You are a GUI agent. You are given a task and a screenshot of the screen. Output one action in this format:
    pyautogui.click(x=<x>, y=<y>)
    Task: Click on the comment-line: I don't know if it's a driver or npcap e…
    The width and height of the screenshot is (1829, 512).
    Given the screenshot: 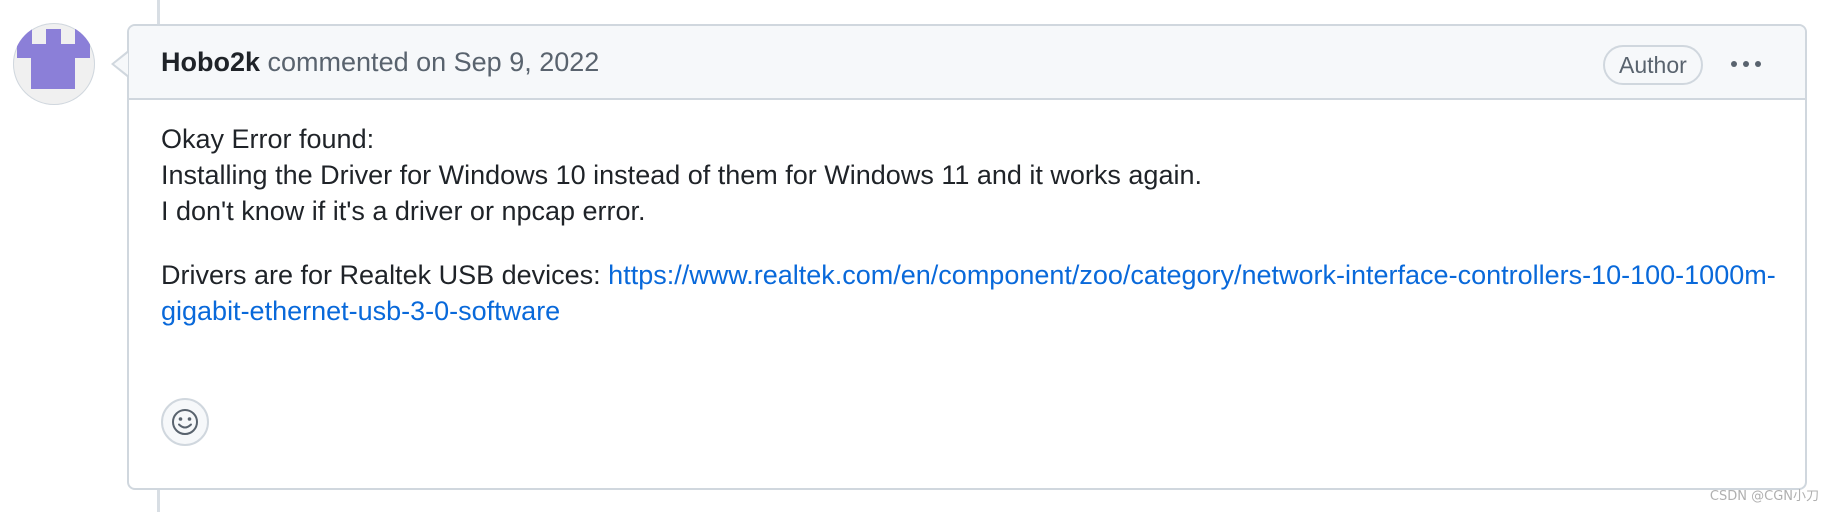 What is the action you would take?
    pyautogui.click(x=403, y=211)
    